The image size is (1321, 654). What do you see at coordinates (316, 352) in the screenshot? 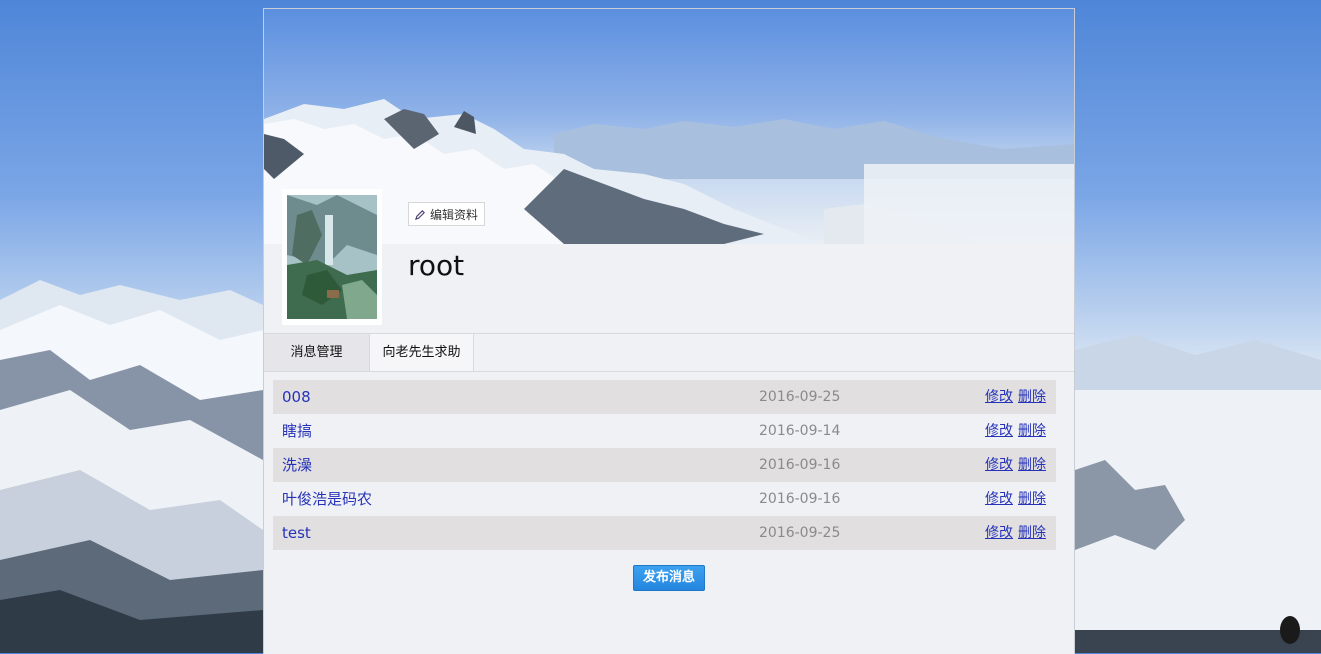
I see `tab-message-management: 消息管理` at bounding box center [316, 352].